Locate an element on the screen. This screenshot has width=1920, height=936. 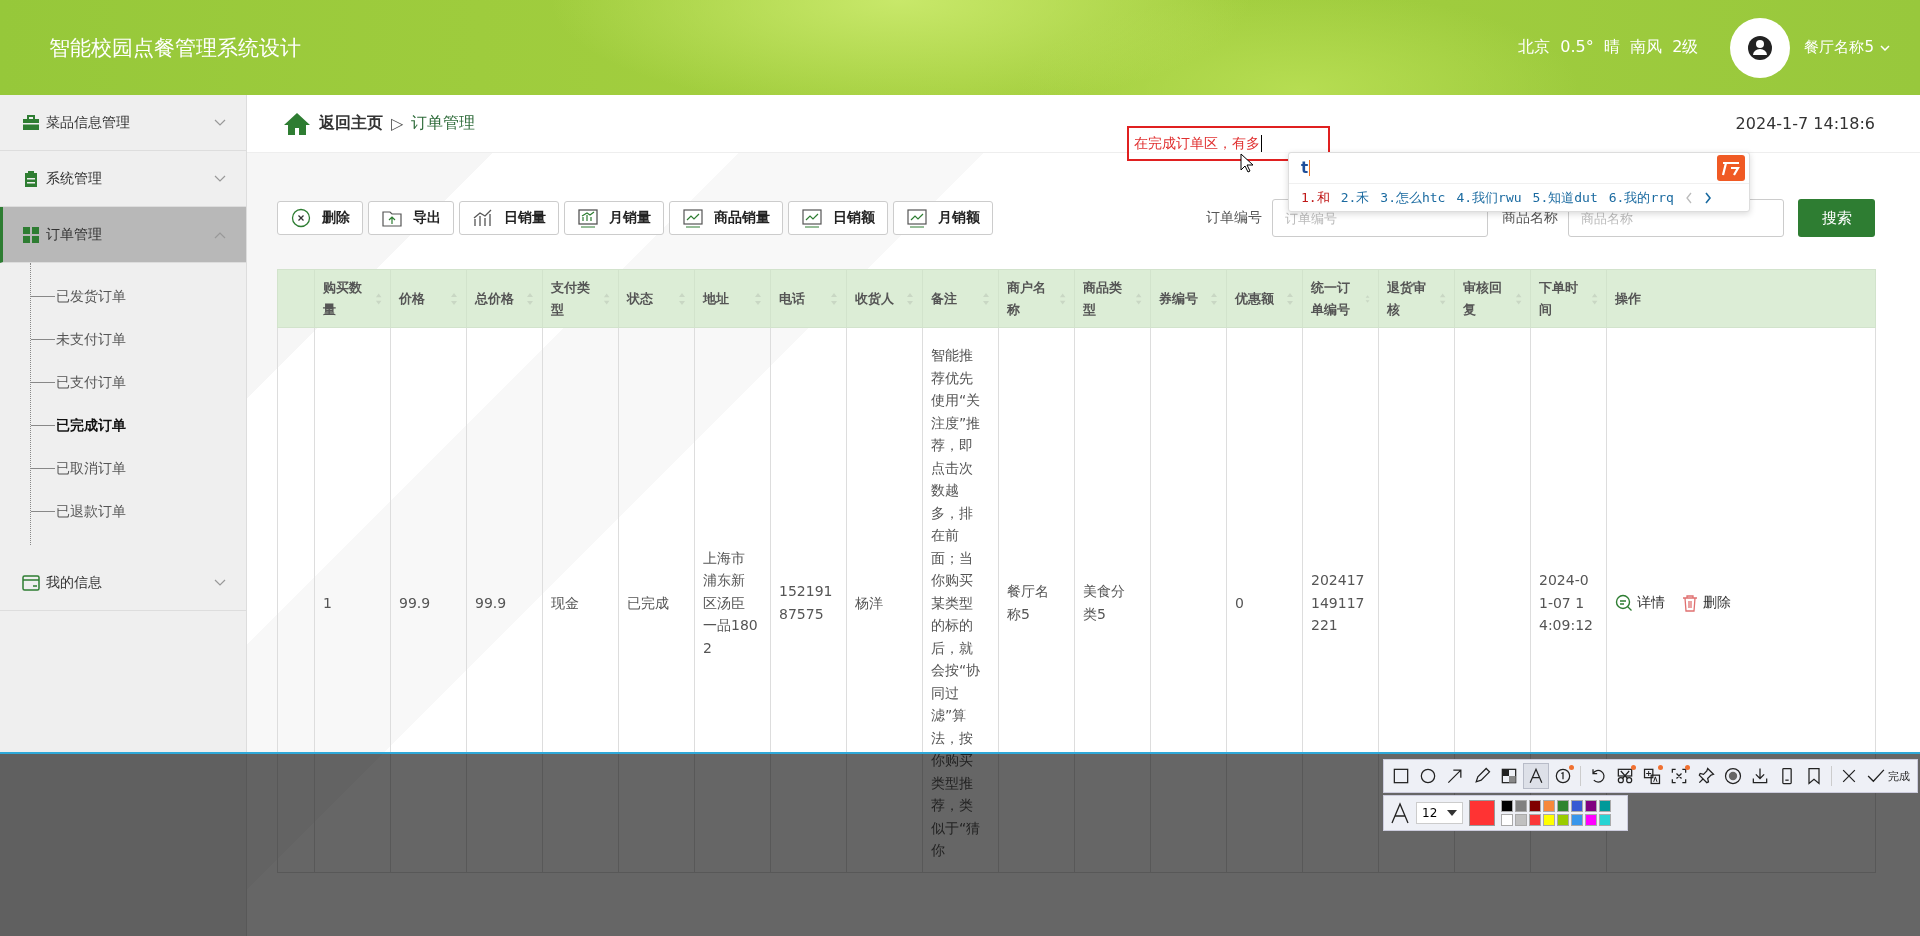
table-cell: 2024-01-07 14:09:12 is located at coordinates (1566, 602).